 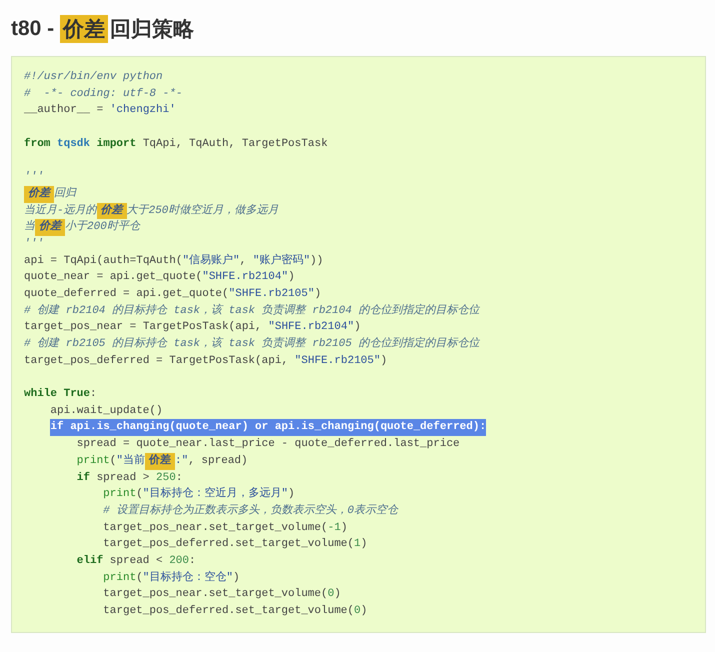 What do you see at coordinates (206, 361) in the screenshot?
I see `code-line: target_pos_deferred = TargetPosTask(api, "SHFE.rb2105")` at bounding box center [206, 361].